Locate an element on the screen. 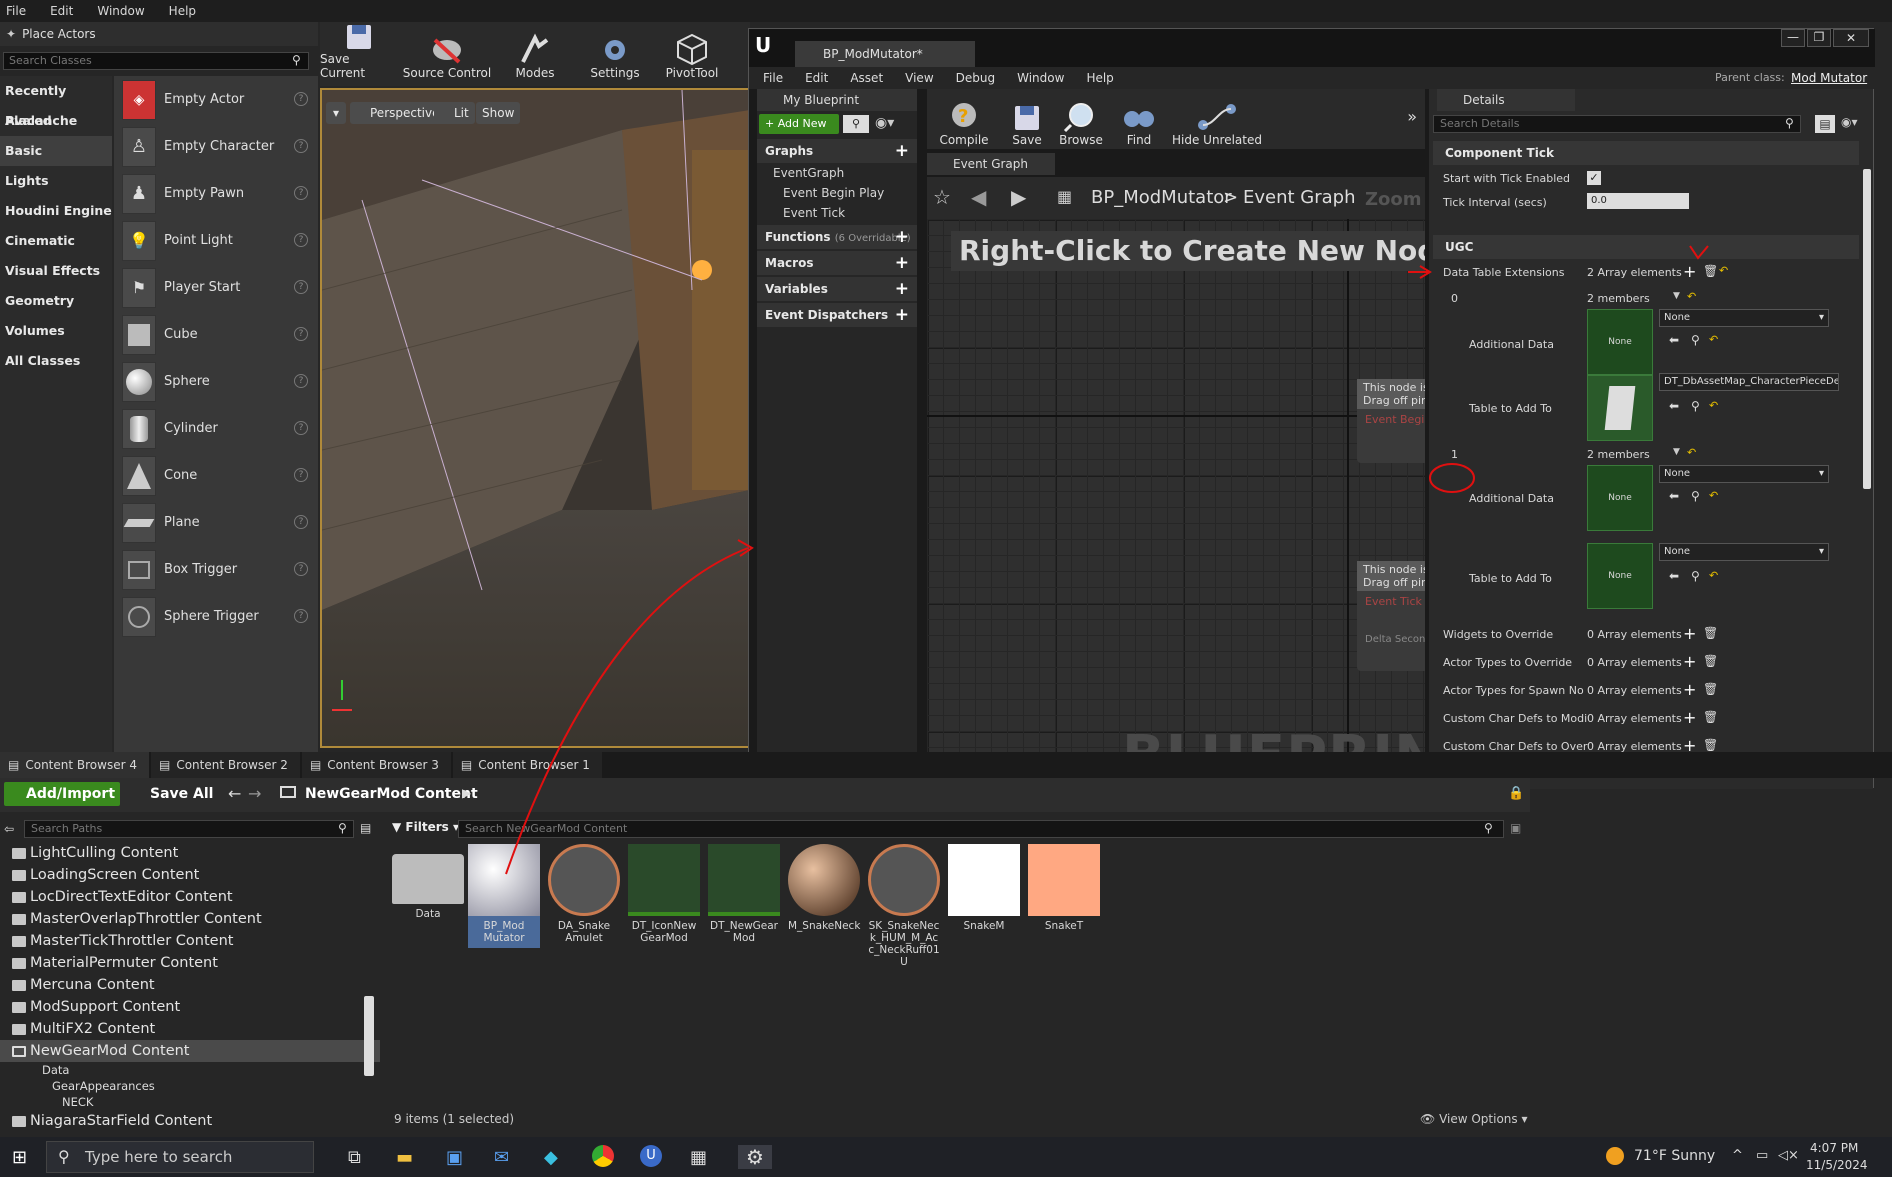 The width and height of the screenshot is (1892, 1177). category-volumes: Volumes is located at coordinates (56, 331).